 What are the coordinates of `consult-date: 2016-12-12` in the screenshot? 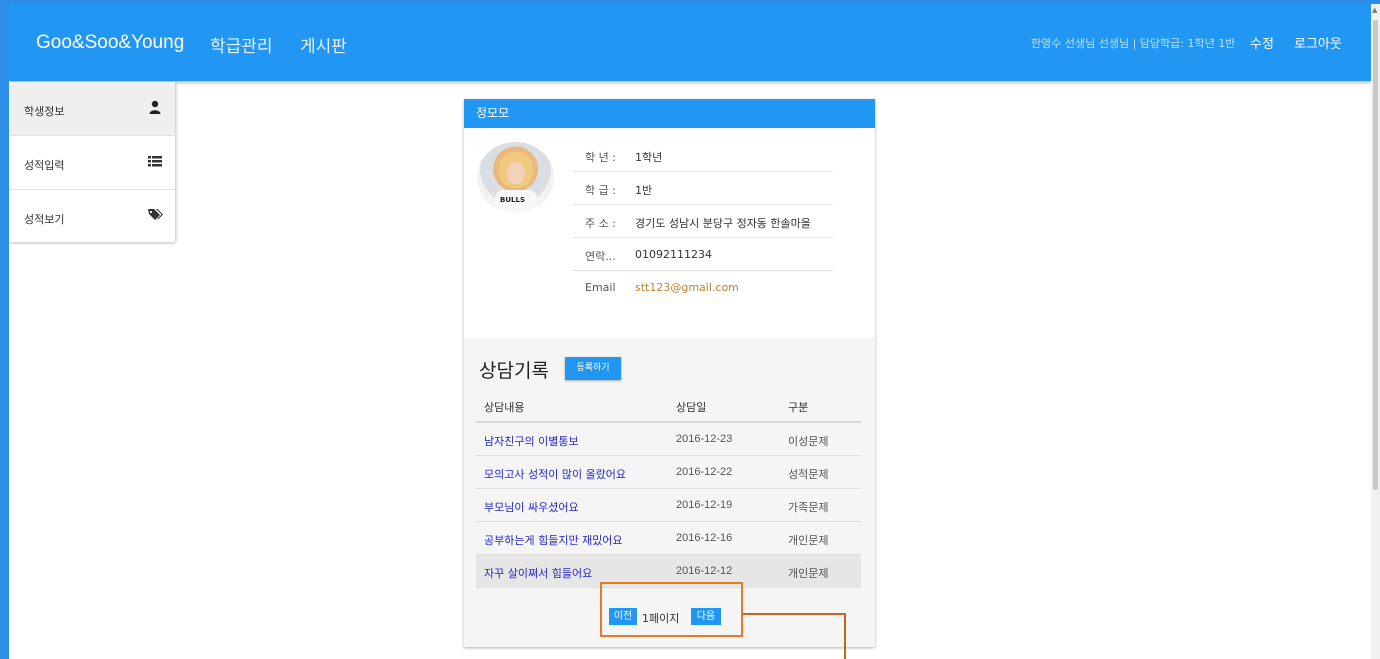 It's located at (704, 571).